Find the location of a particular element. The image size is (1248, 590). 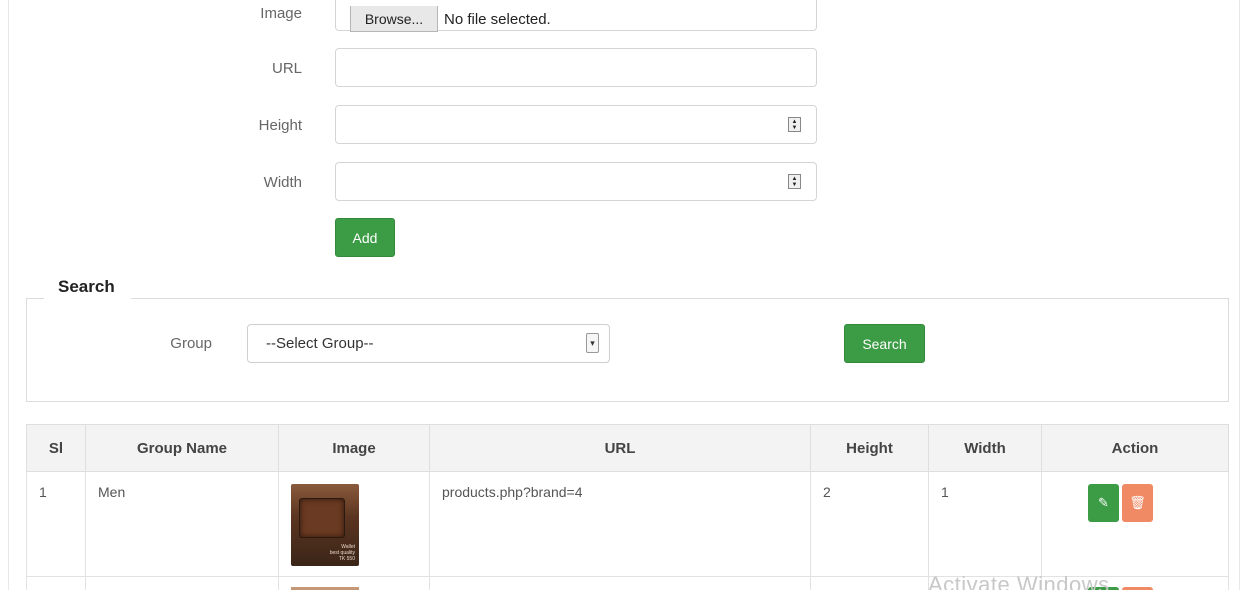

add-button: Add is located at coordinates (365, 237).